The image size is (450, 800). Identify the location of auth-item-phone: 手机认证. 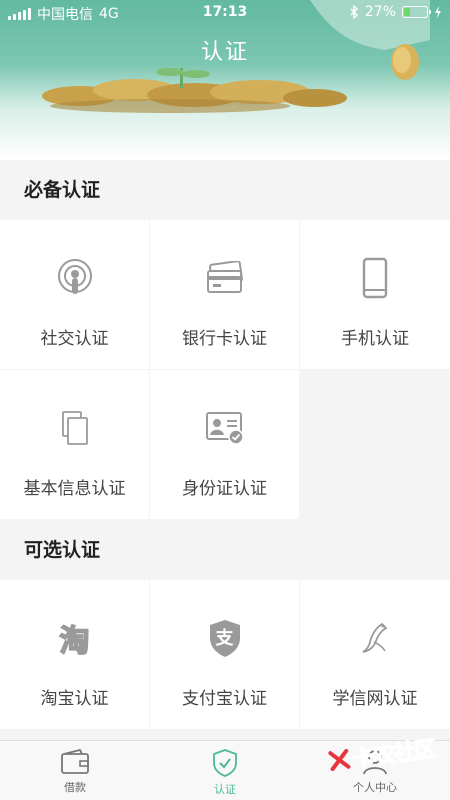
(375, 294).